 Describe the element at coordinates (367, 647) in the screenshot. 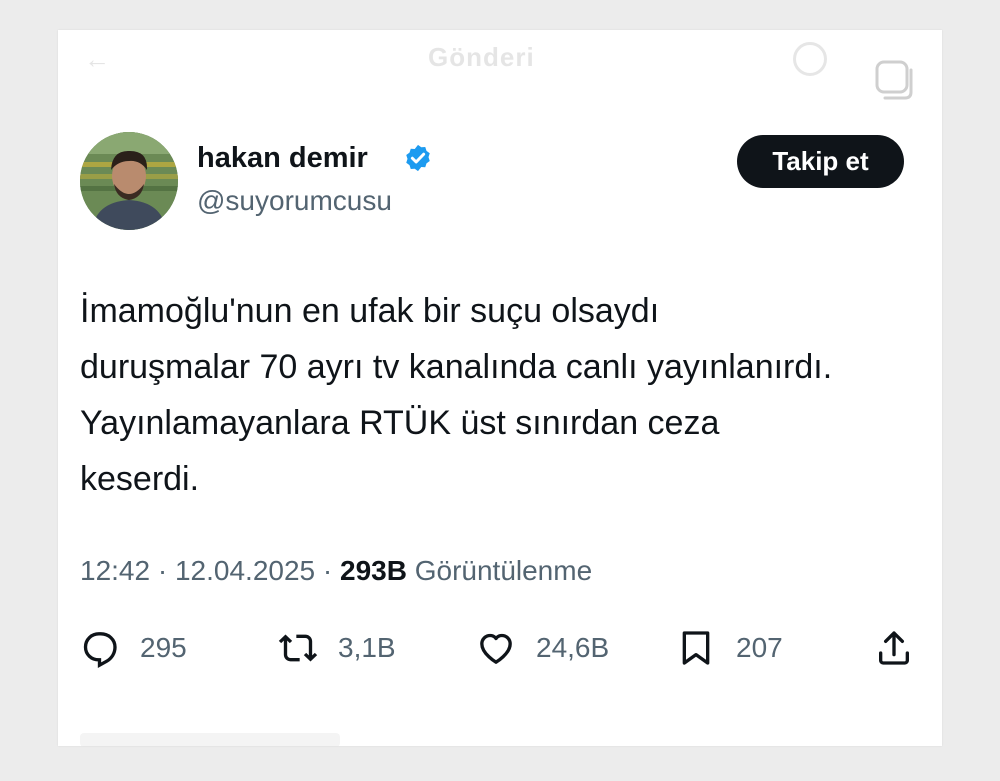

I see `retweet-count: 3,1B` at that location.